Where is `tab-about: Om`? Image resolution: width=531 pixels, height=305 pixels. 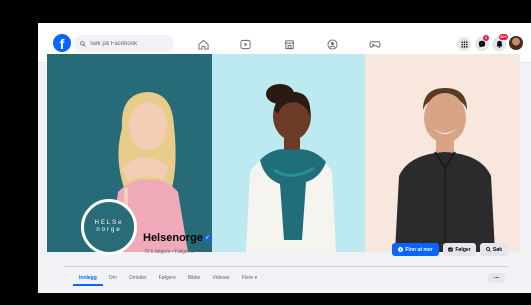 tab-about: Om is located at coordinates (113, 280).